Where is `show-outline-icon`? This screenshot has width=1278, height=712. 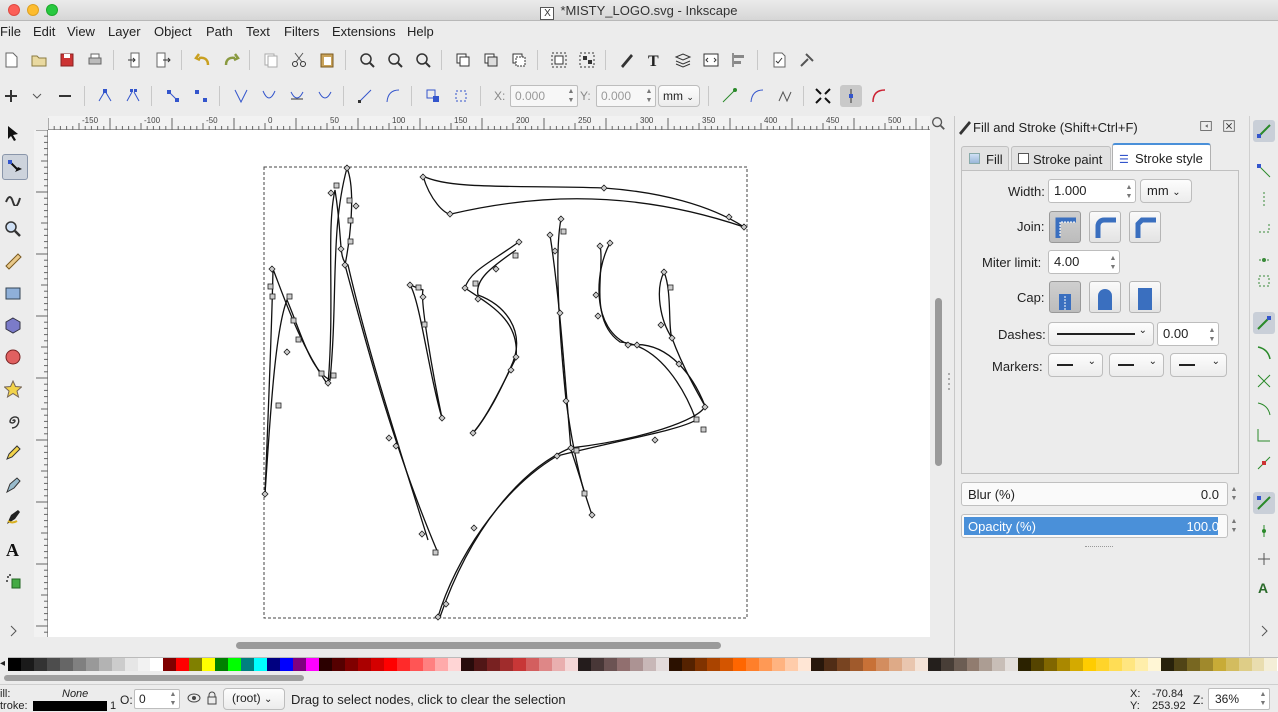
show-outline-icon is located at coordinates (785, 96).